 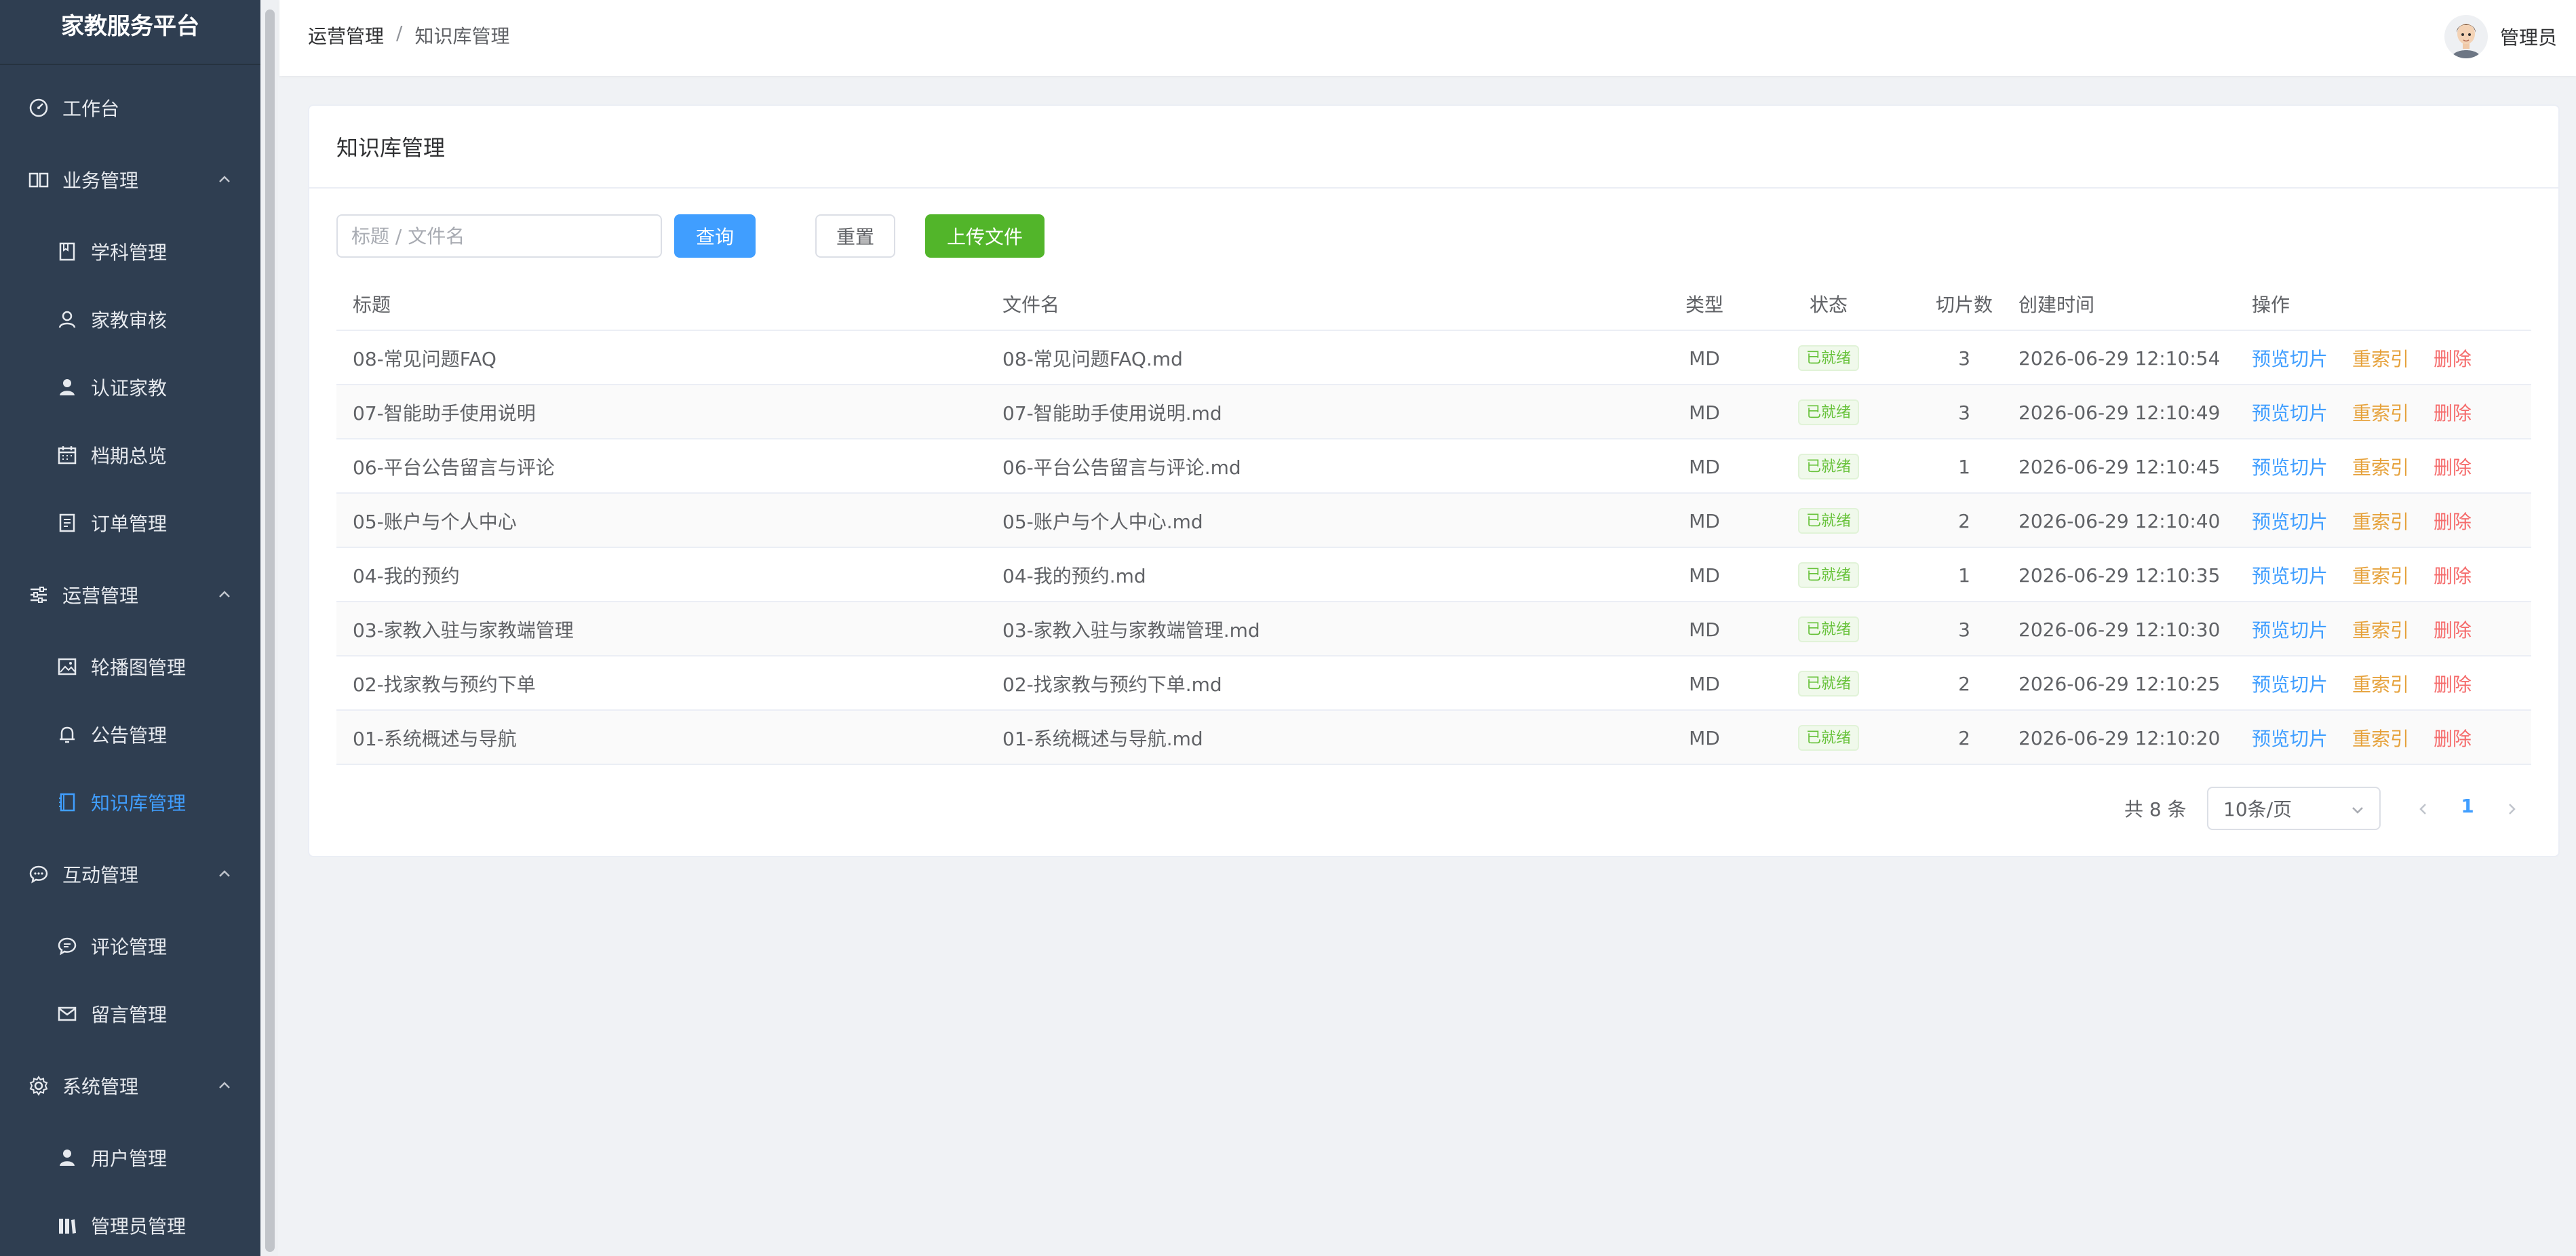 I want to click on sidebar-group-operations: 运营管理, so click(x=130, y=594).